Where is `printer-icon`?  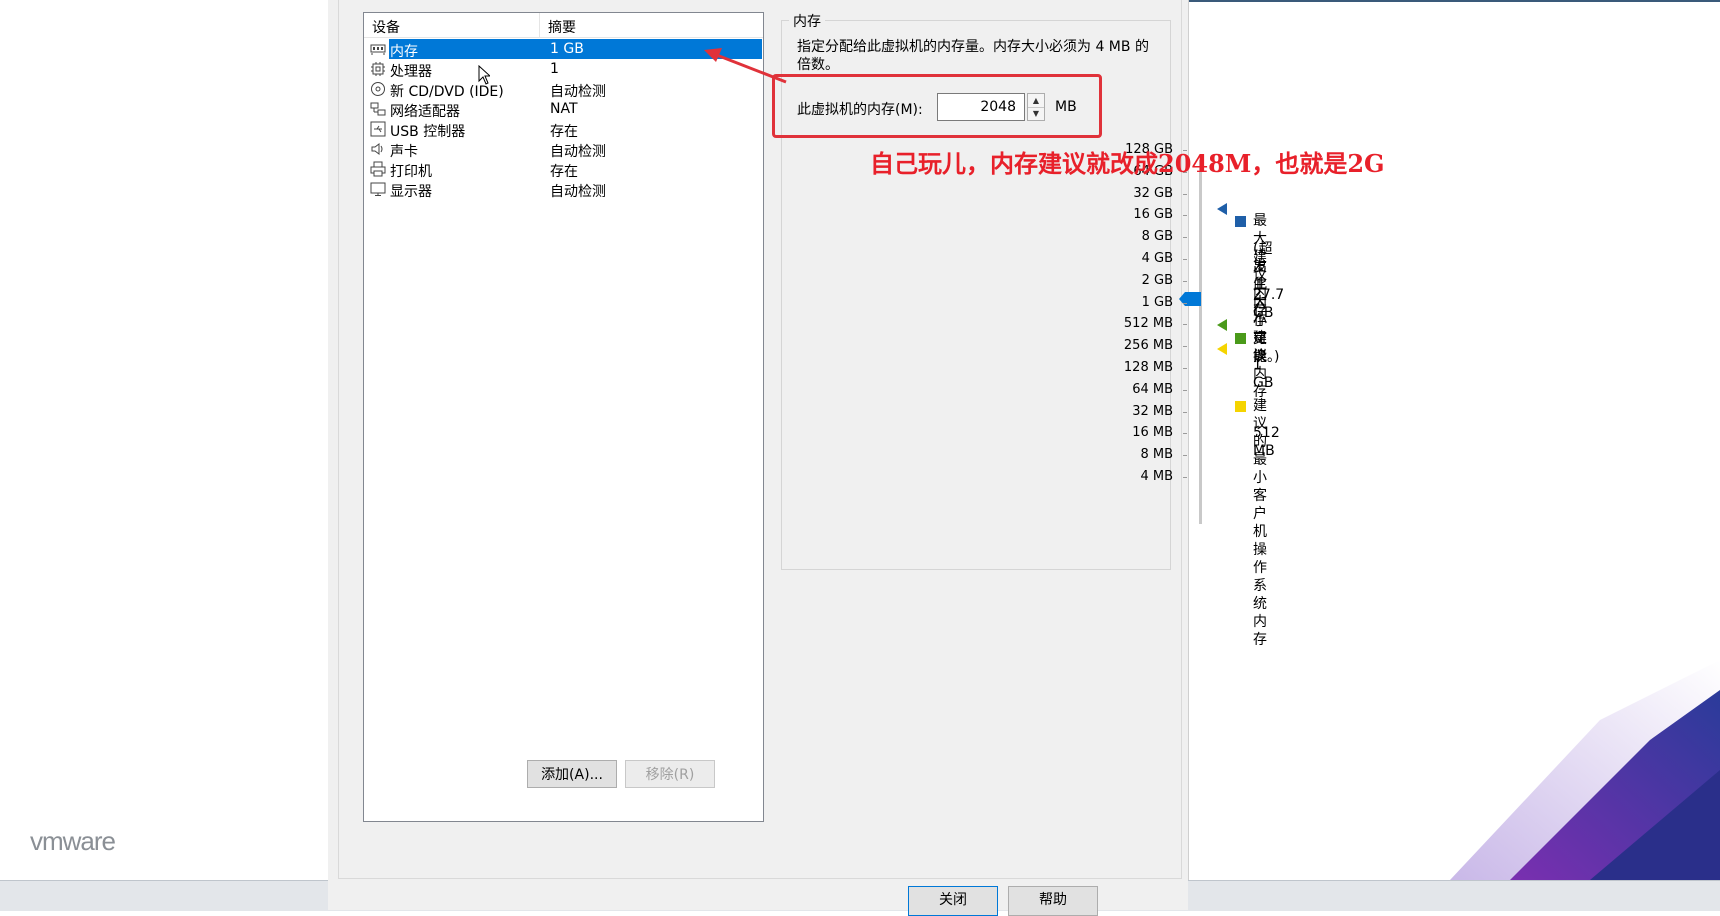
printer-icon is located at coordinates (378, 169).